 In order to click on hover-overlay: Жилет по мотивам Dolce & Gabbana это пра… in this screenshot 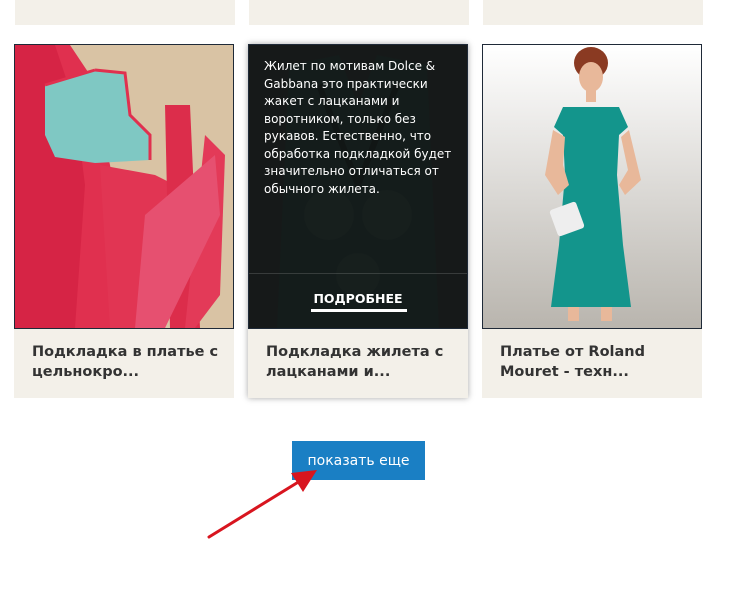, I will do `click(358, 186)`.